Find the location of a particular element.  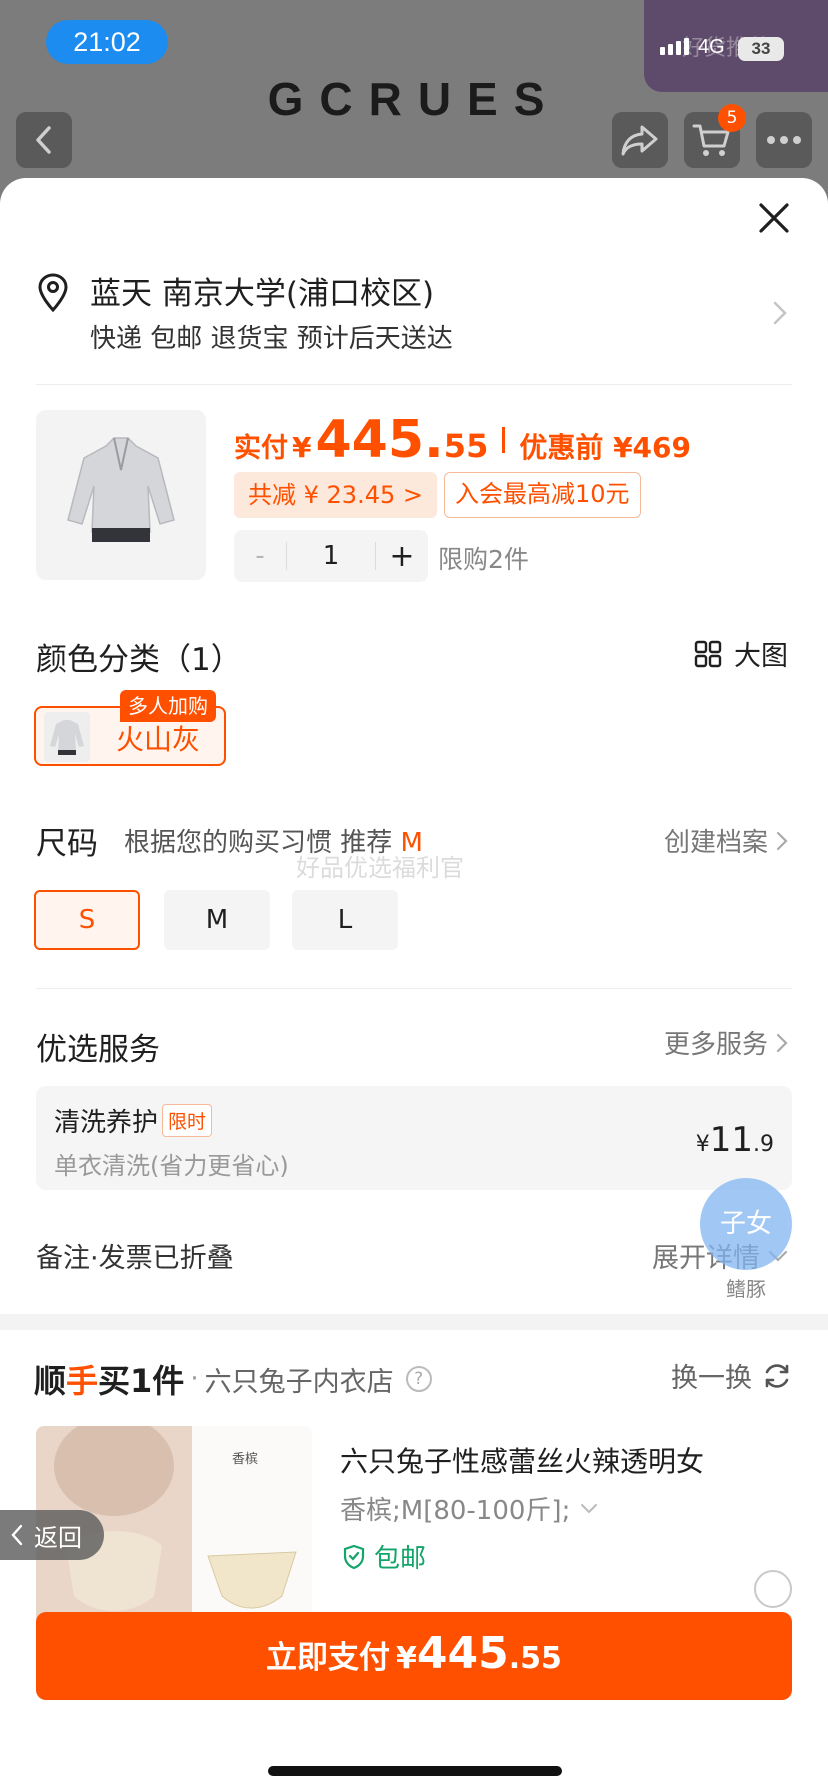

quantity-stepper: - 1 + is located at coordinates (331, 556).